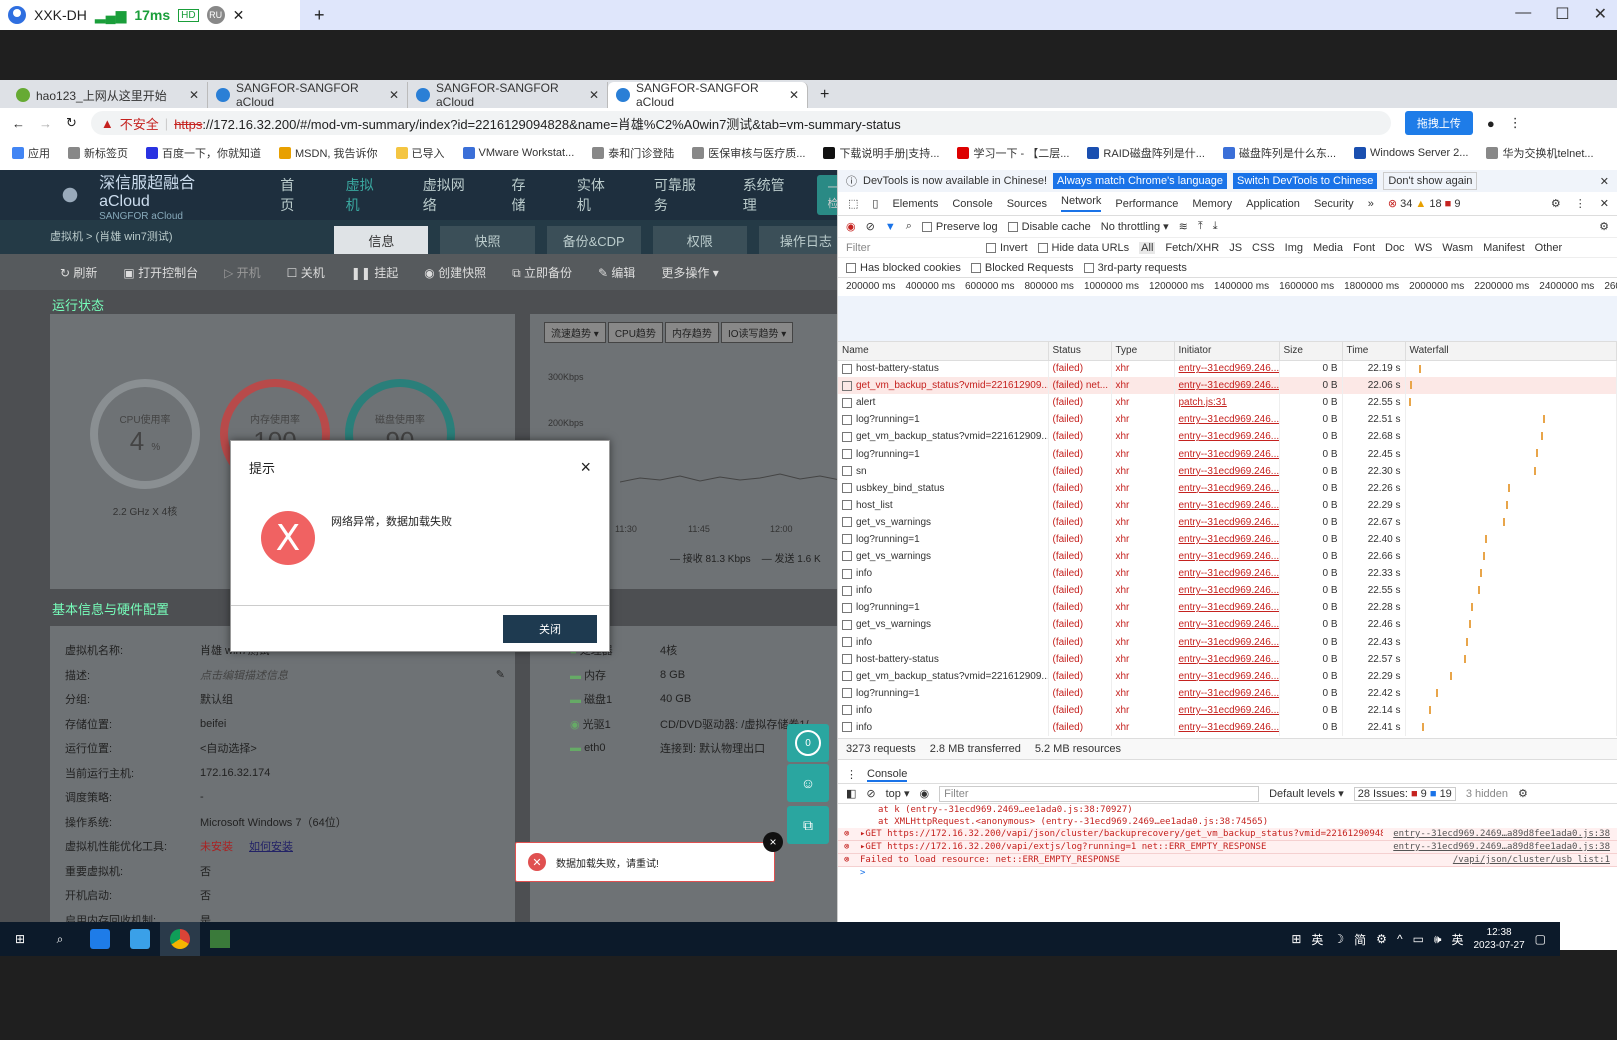  Describe the element at coordinates (1523, 14) in the screenshot. I see `minimize-icon: —` at that location.